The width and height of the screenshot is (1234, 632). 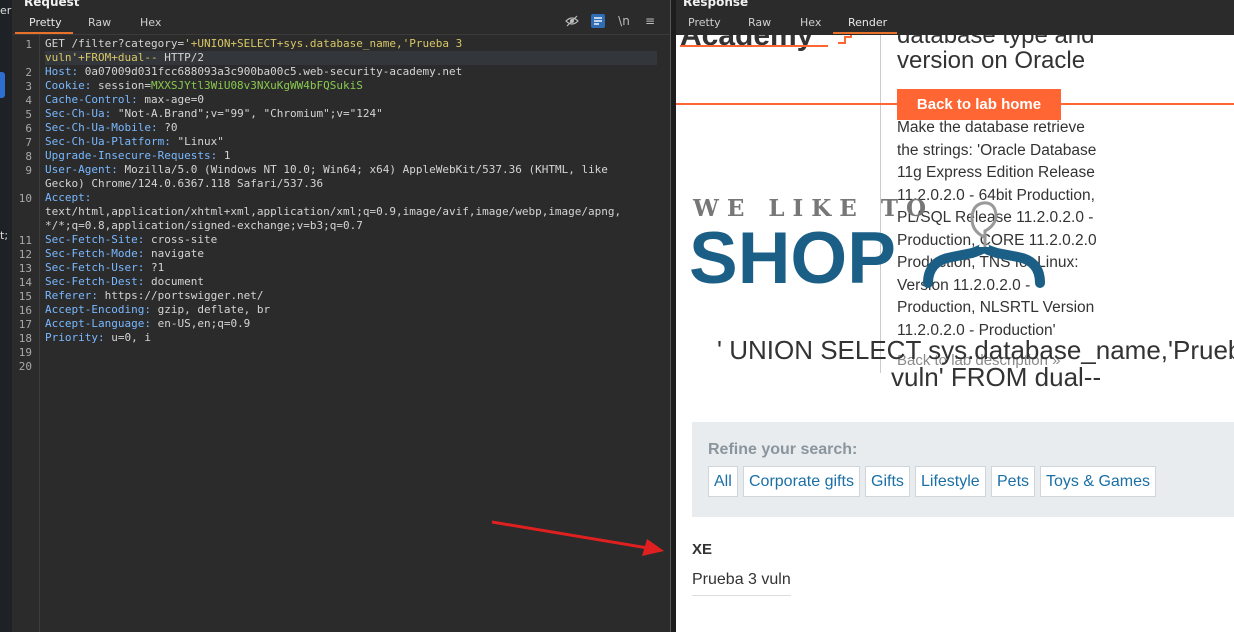 I want to click on lab-title-line2: version on Oracle, so click(x=991, y=60).